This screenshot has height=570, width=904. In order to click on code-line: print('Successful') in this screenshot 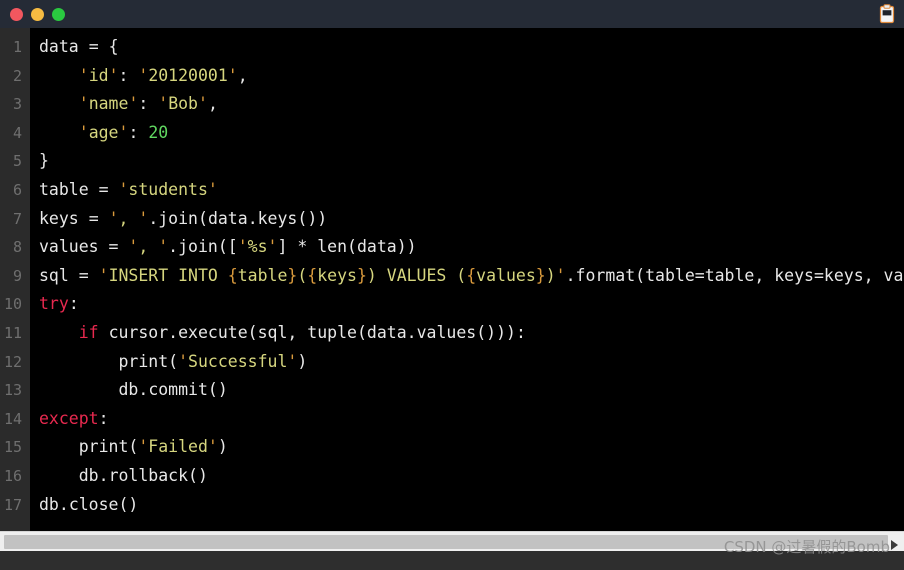, I will do `click(213, 361)`.